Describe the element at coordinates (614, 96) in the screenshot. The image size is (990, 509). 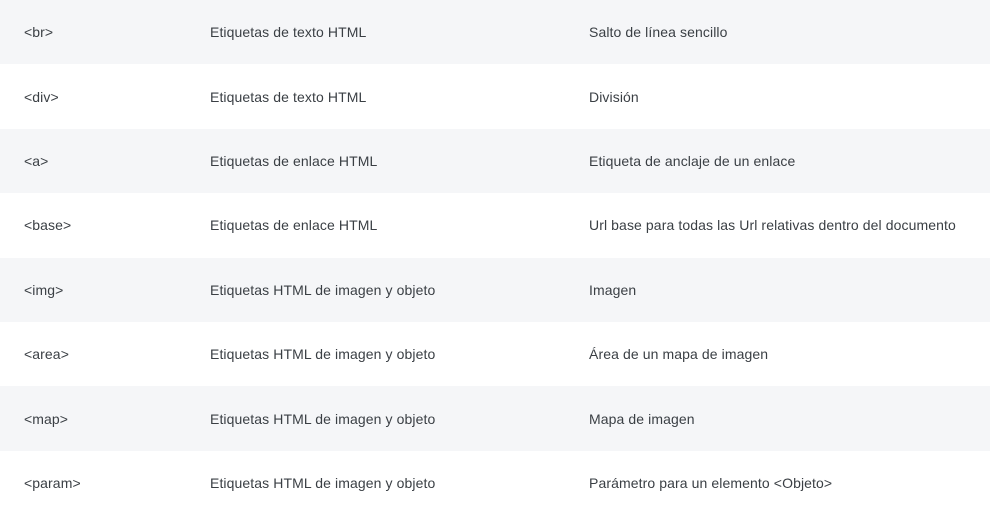
I see `description-cell: División` at that location.